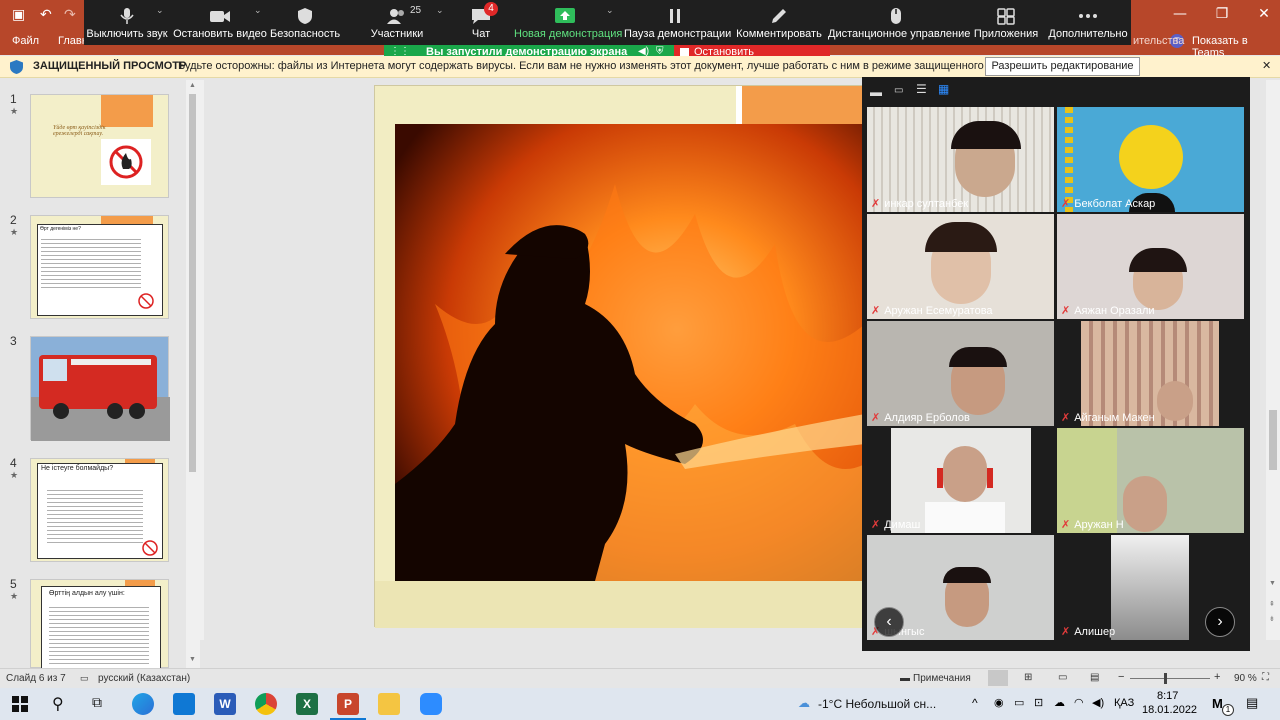 This screenshot has width=1280, height=720. I want to click on clock-time: 8:17, so click(1167, 696).